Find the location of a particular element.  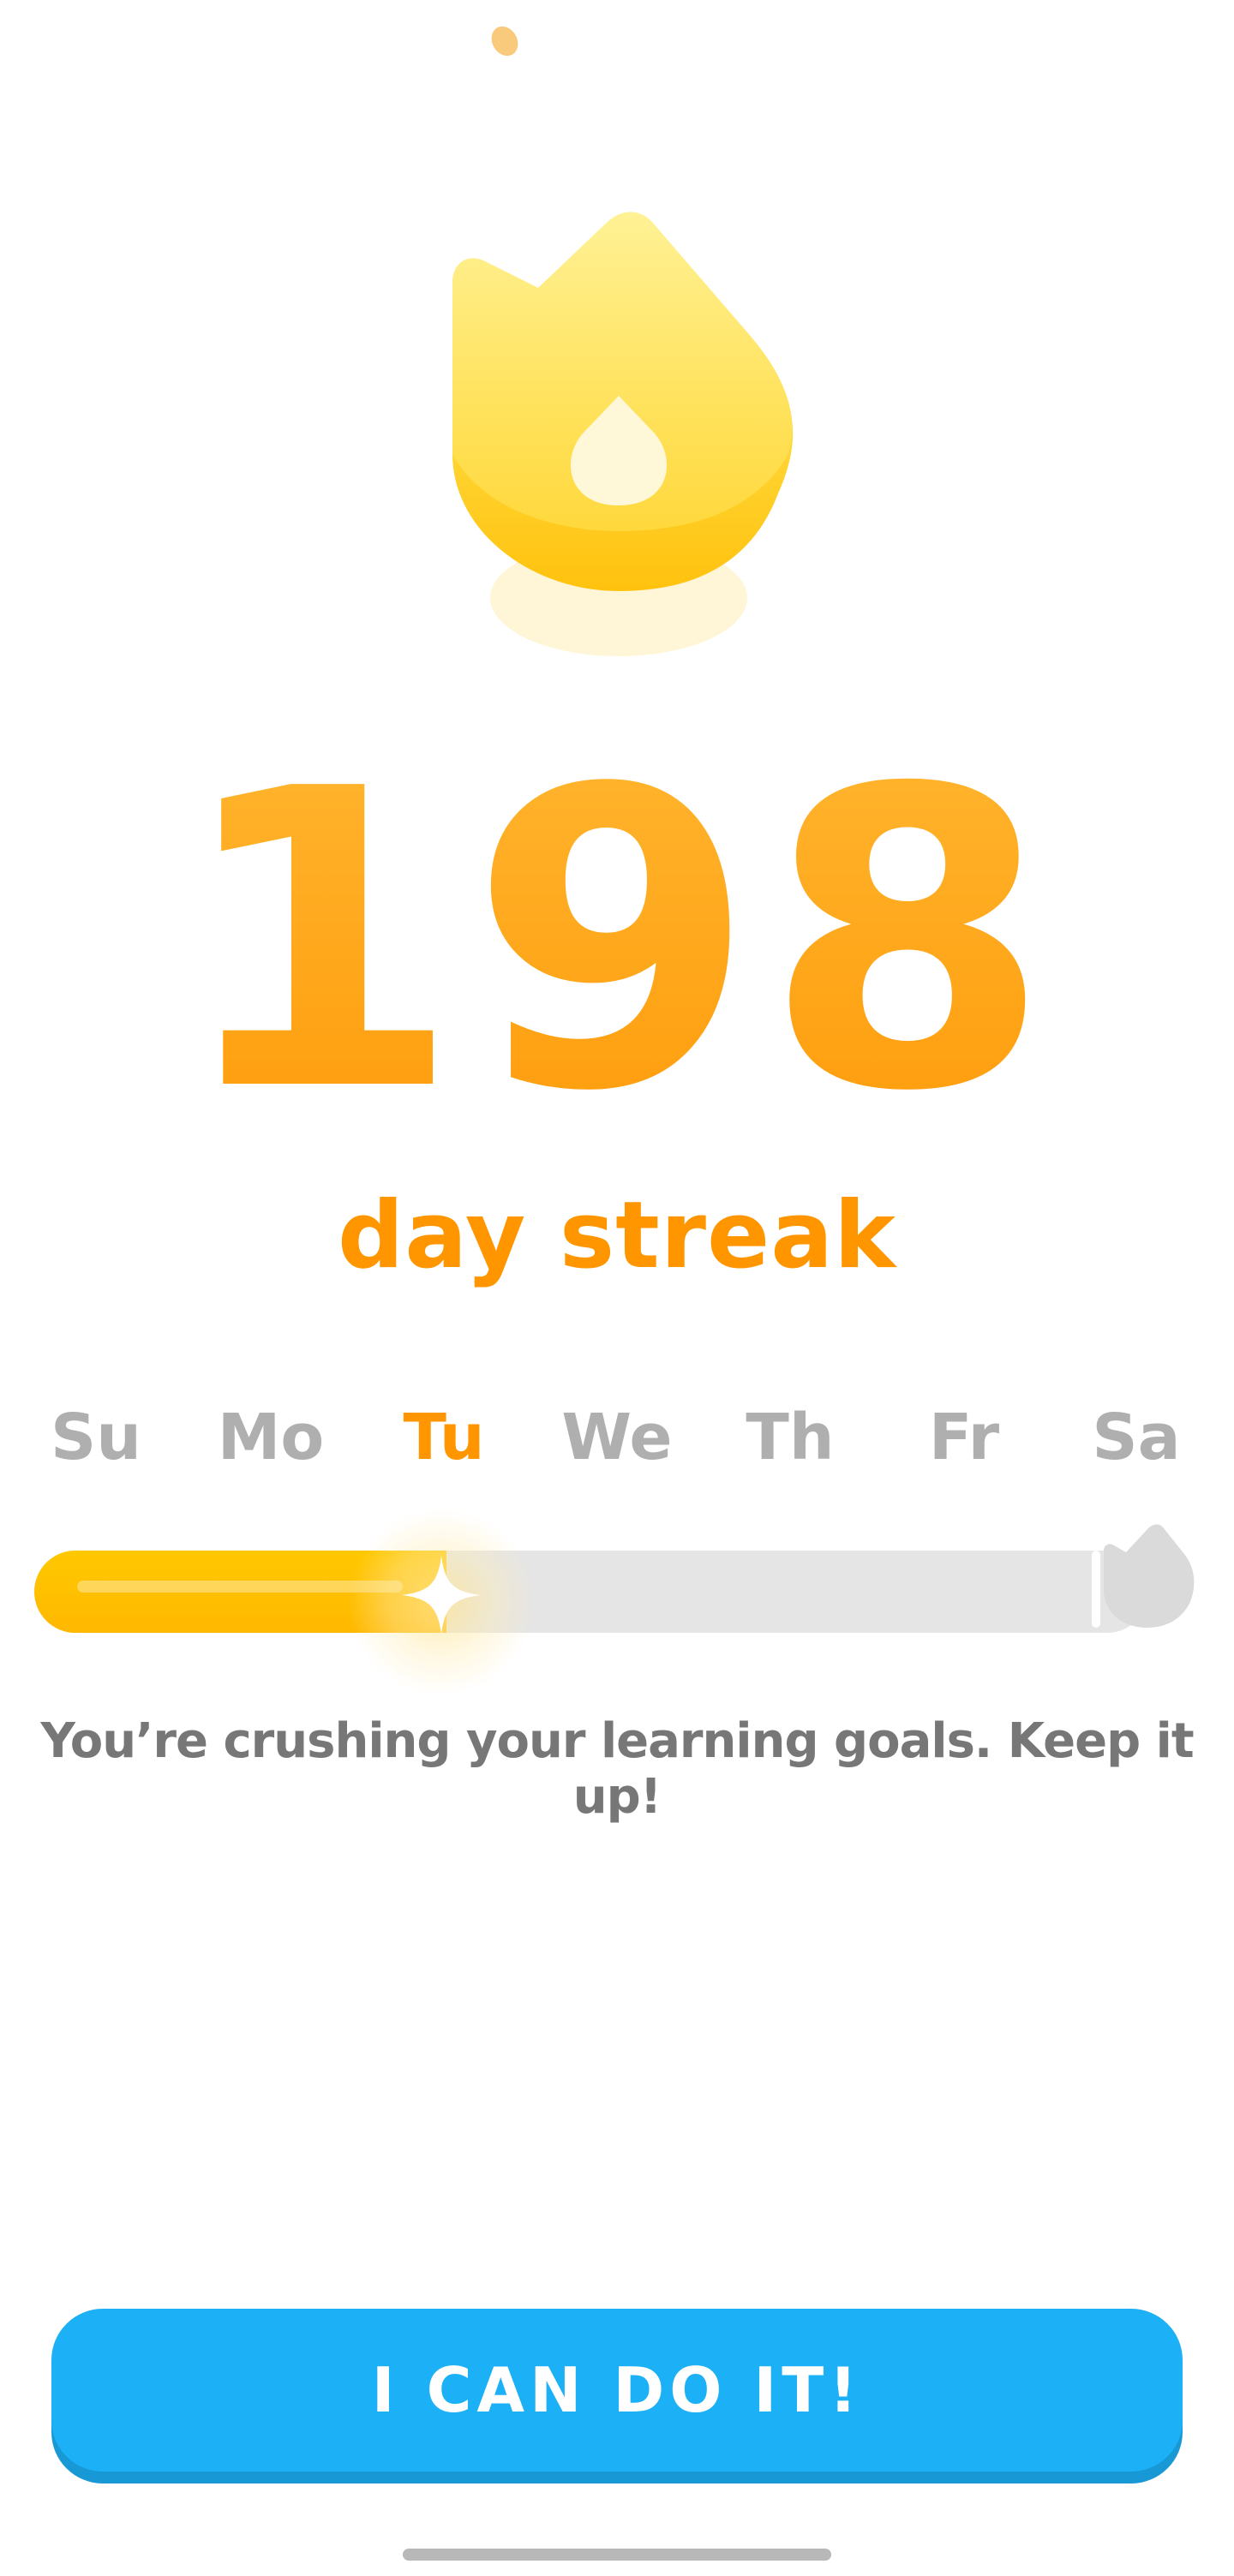

status-indicator-dot is located at coordinates (505, 41).